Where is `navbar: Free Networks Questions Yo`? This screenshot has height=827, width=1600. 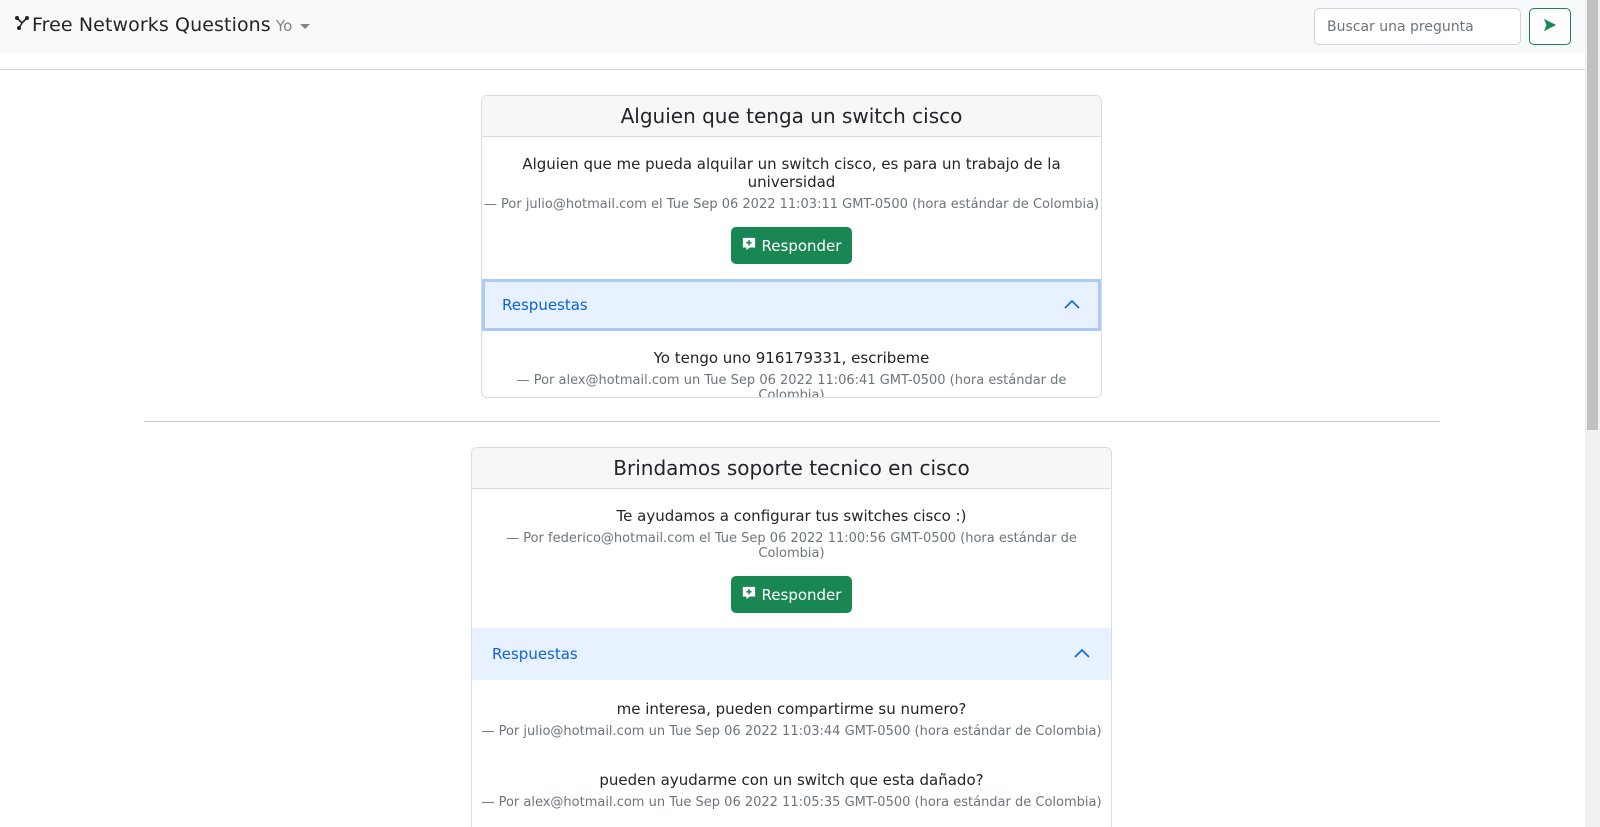
navbar: Free Networks Questions Yo is located at coordinates (792, 26).